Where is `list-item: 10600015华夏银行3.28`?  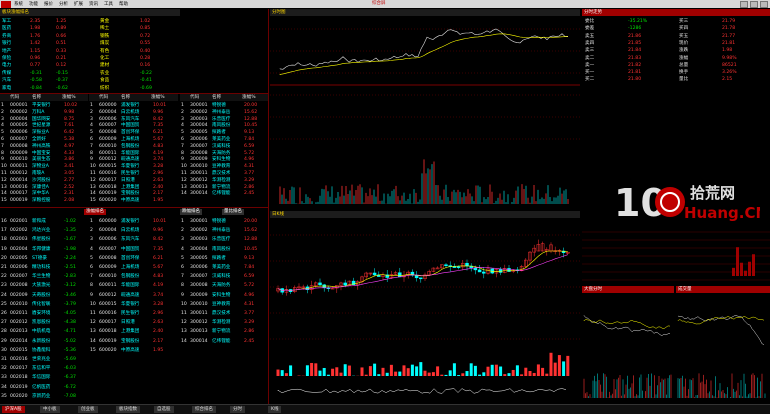
list-item: 10600015华夏银行3.28 is located at coordinates (133, 304).